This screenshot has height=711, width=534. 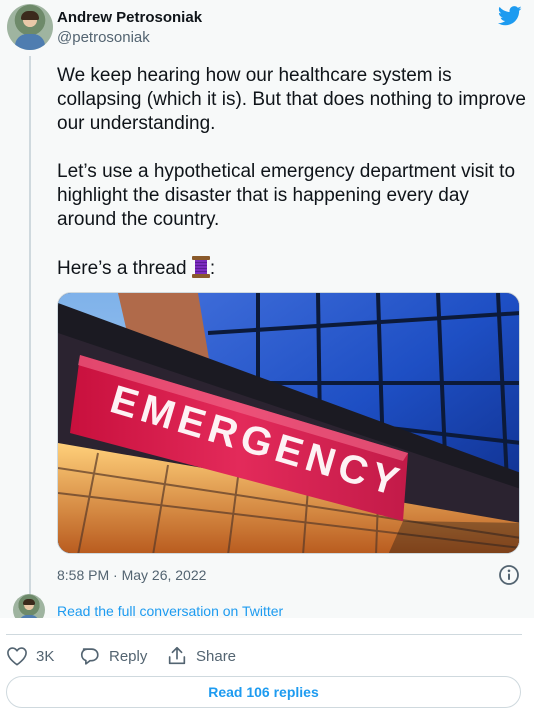 What do you see at coordinates (267, 664) in the screenshot?
I see `tweet-actions-area: 3K Reply Share Read 106 replies` at bounding box center [267, 664].